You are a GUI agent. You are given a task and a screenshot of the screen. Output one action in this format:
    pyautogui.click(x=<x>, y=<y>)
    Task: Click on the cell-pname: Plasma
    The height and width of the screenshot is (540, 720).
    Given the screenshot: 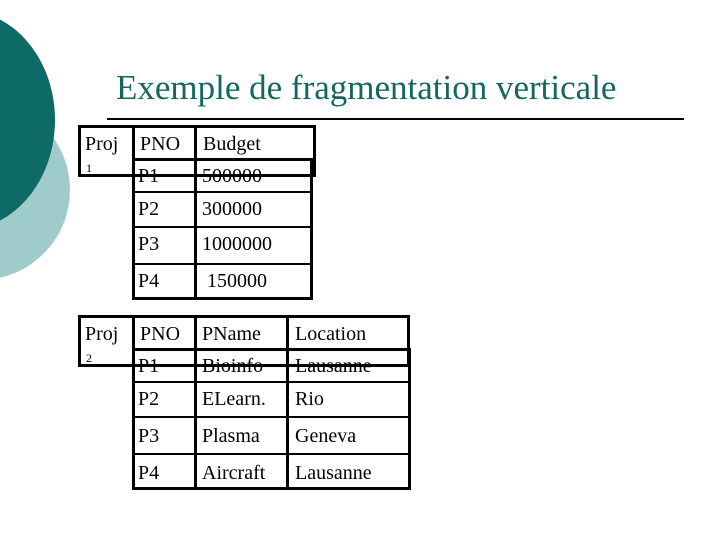 What is the action you would take?
    pyautogui.click(x=231, y=436)
    